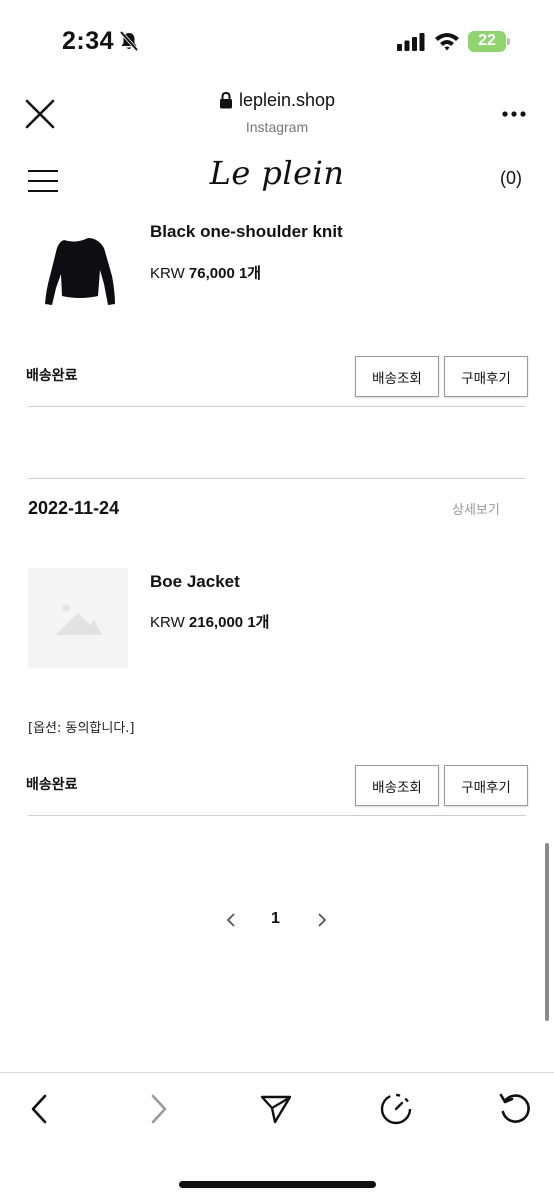 The image size is (554, 1200). Describe the element at coordinates (40, 1109) in the screenshot. I see `chevron-left-icon` at that location.